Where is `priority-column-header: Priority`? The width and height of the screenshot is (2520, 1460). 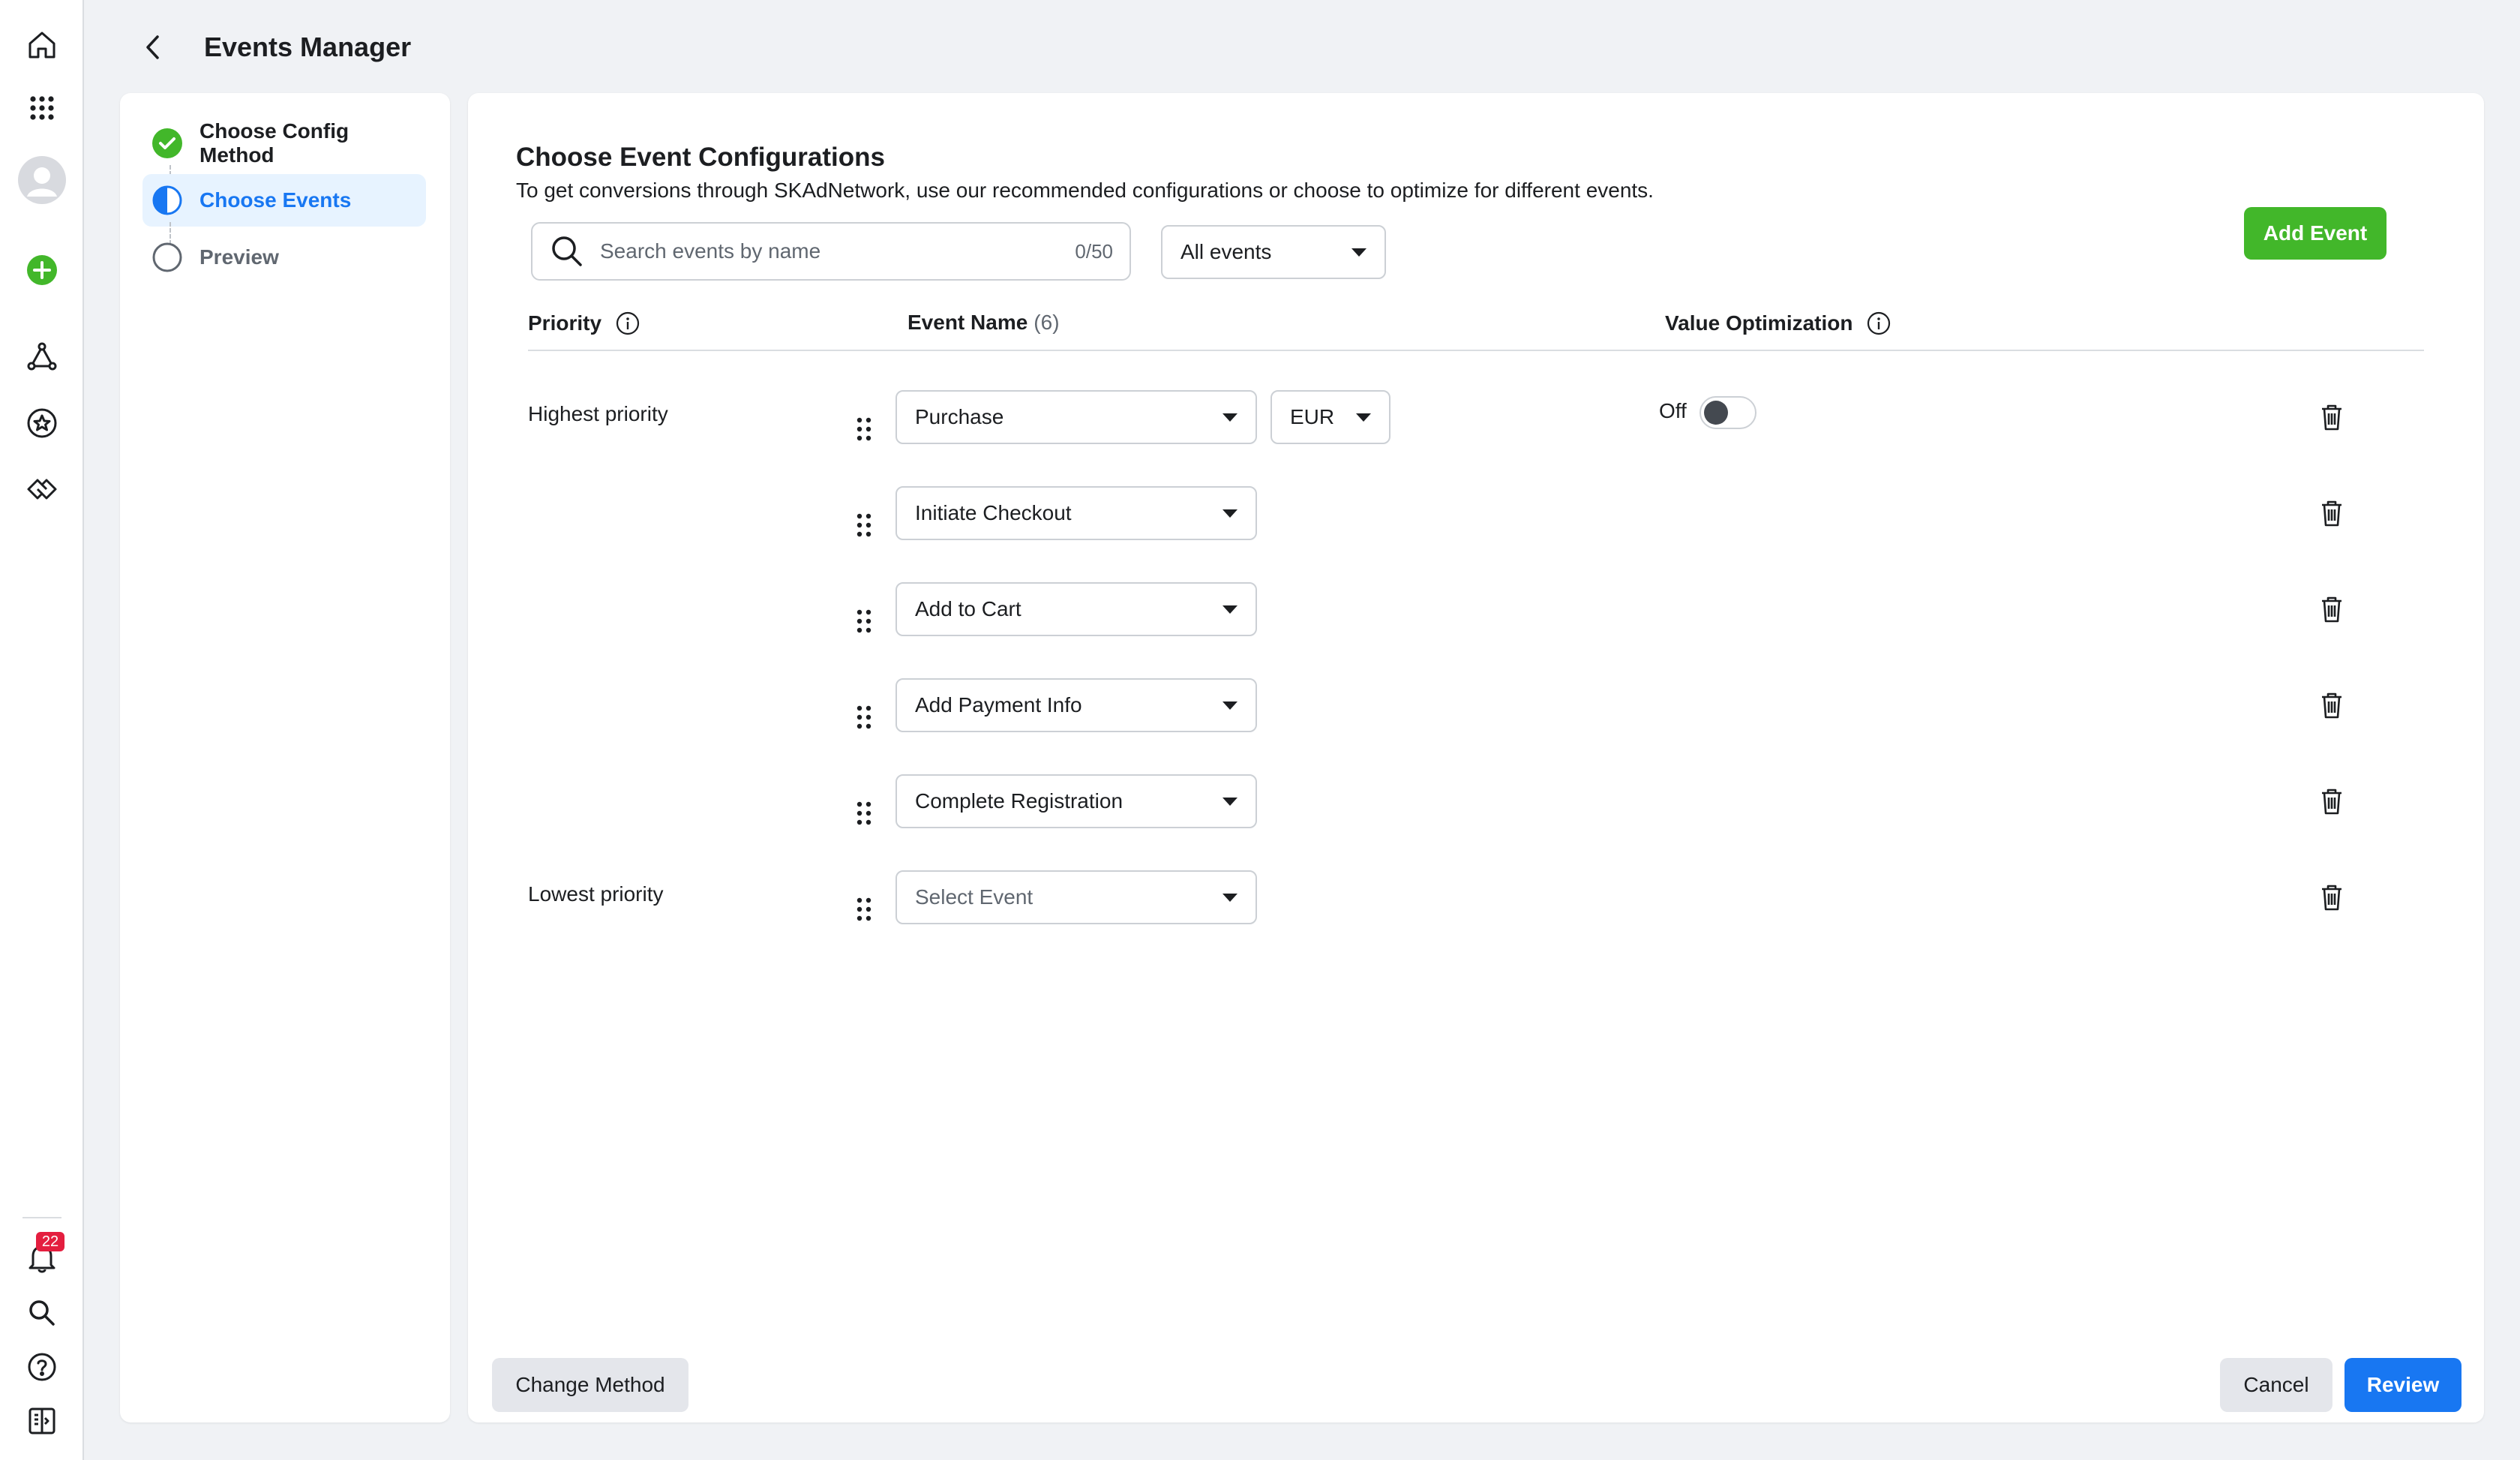
priority-column-header: Priority is located at coordinates (584, 323).